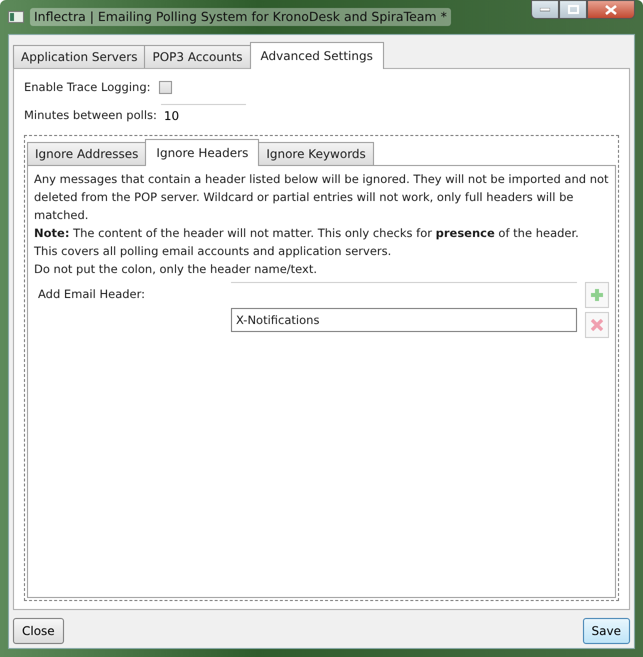 The height and width of the screenshot is (657, 643). What do you see at coordinates (176, 269) in the screenshot?
I see `instruction-text: Do not put the colon, only the header name/text.` at bounding box center [176, 269].